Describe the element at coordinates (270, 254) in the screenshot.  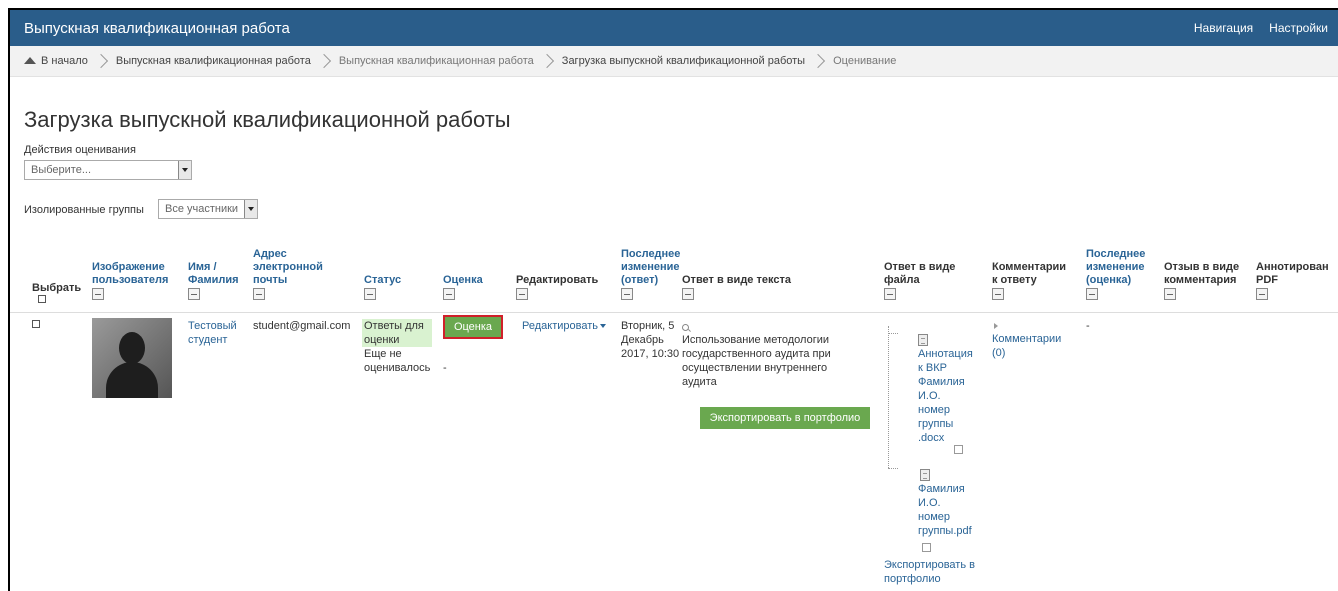
I see `col-email-l1: Адрес` at that location.